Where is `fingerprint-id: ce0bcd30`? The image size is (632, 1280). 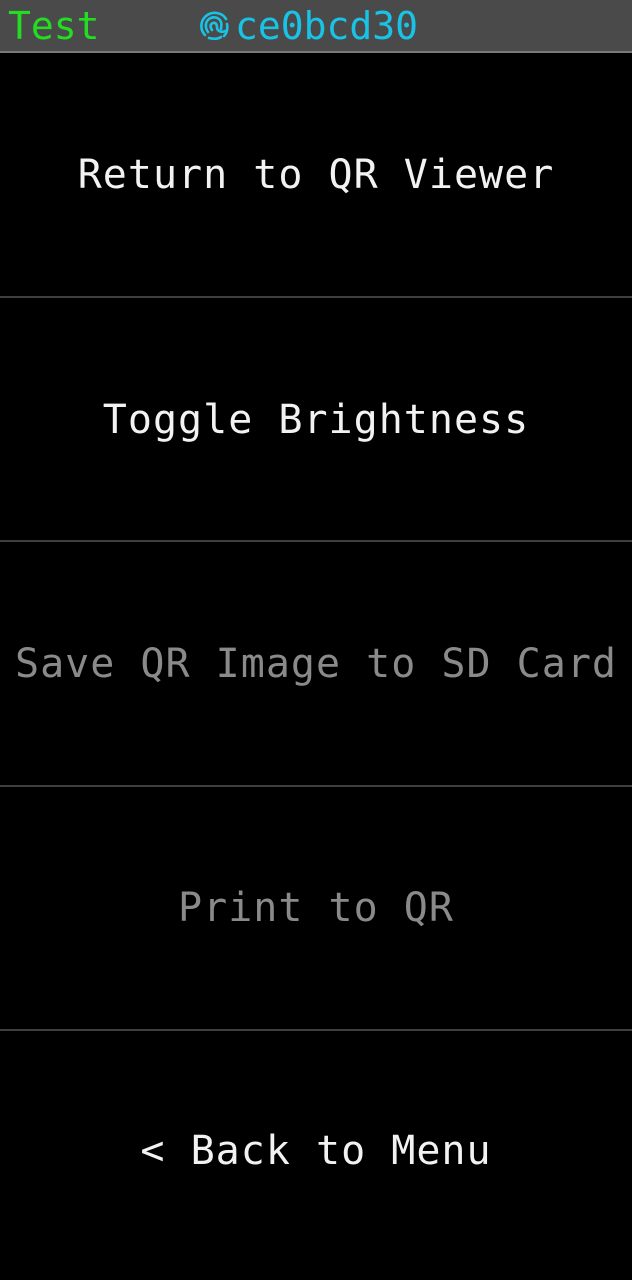 fingerprint-id: ce0bcd30 is located at coordinates (307, 26).